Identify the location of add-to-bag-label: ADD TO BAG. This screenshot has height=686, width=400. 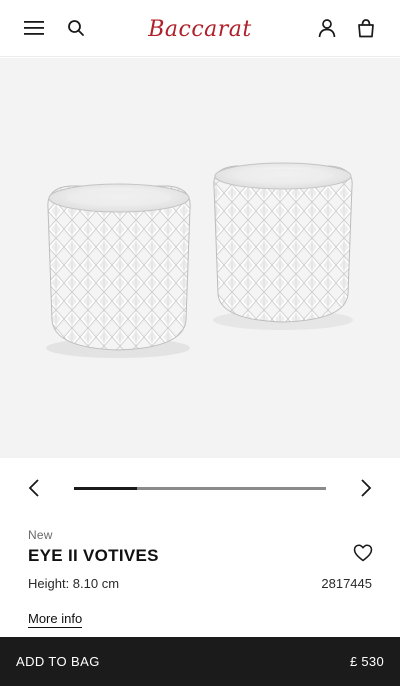
(58, 661).